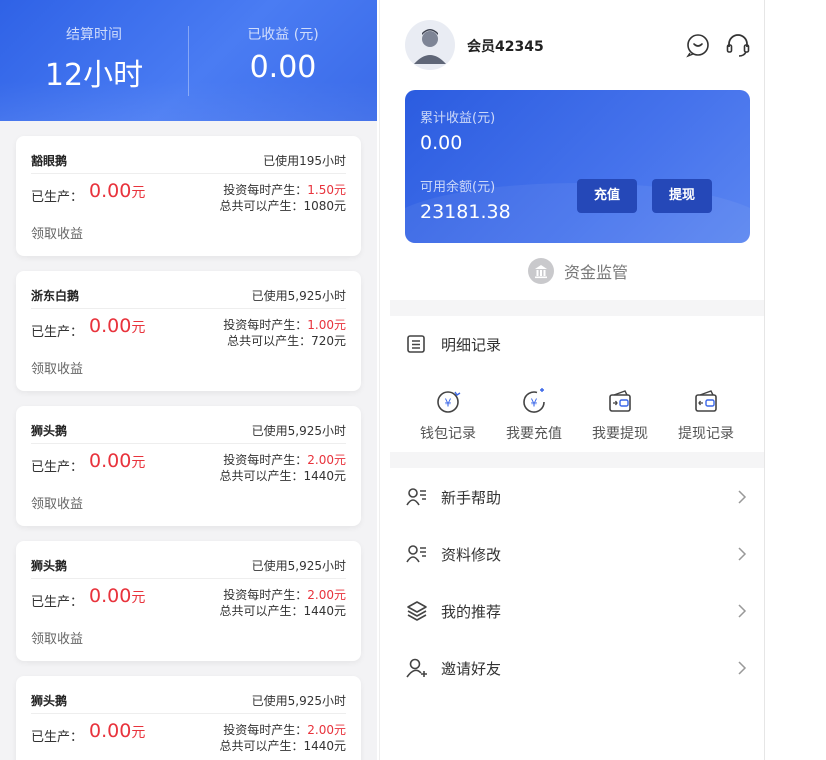  What do you see at coordinates (471, 611) in the screenshot?
I see `menu-item-label: 我的推荐` at bounding box center [471, 611].